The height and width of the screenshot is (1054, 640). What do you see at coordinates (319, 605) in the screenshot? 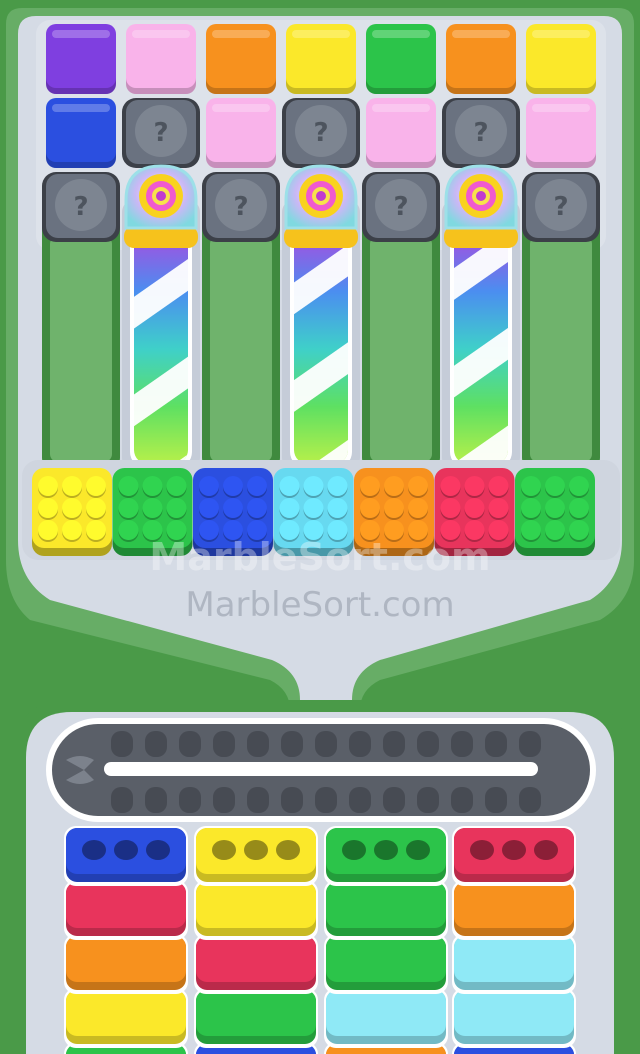
I see `watermark-secondary: MarbleSort.com` at bounding box center [319, 605].